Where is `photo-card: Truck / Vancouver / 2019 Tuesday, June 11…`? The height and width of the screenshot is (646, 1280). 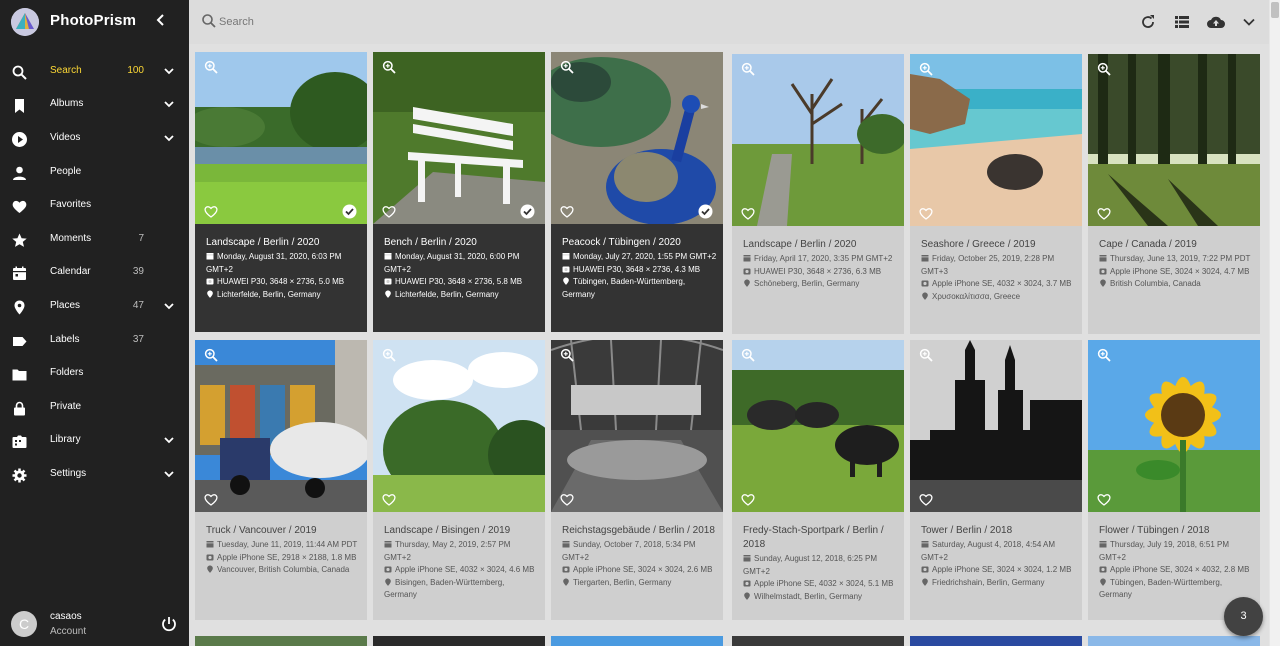
photo-card: Truck / Vancouver / 2019 Tuesday, June 11… is located at coordinates (281, 480).